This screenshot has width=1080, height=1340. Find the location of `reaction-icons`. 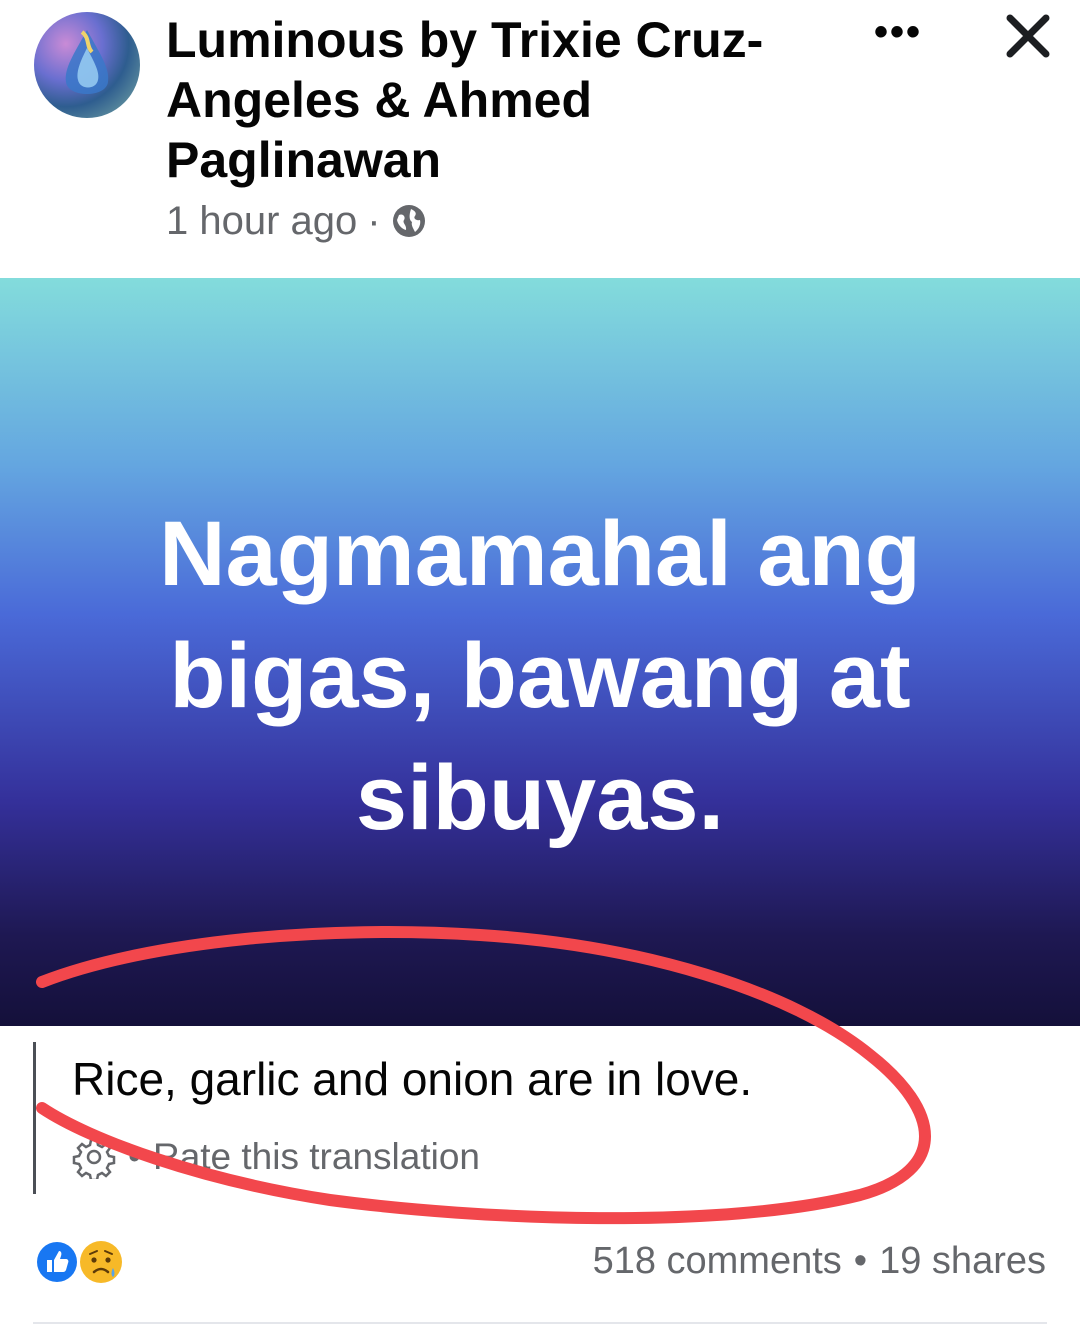

reaction-icons is located at coordinates (81, 1262).